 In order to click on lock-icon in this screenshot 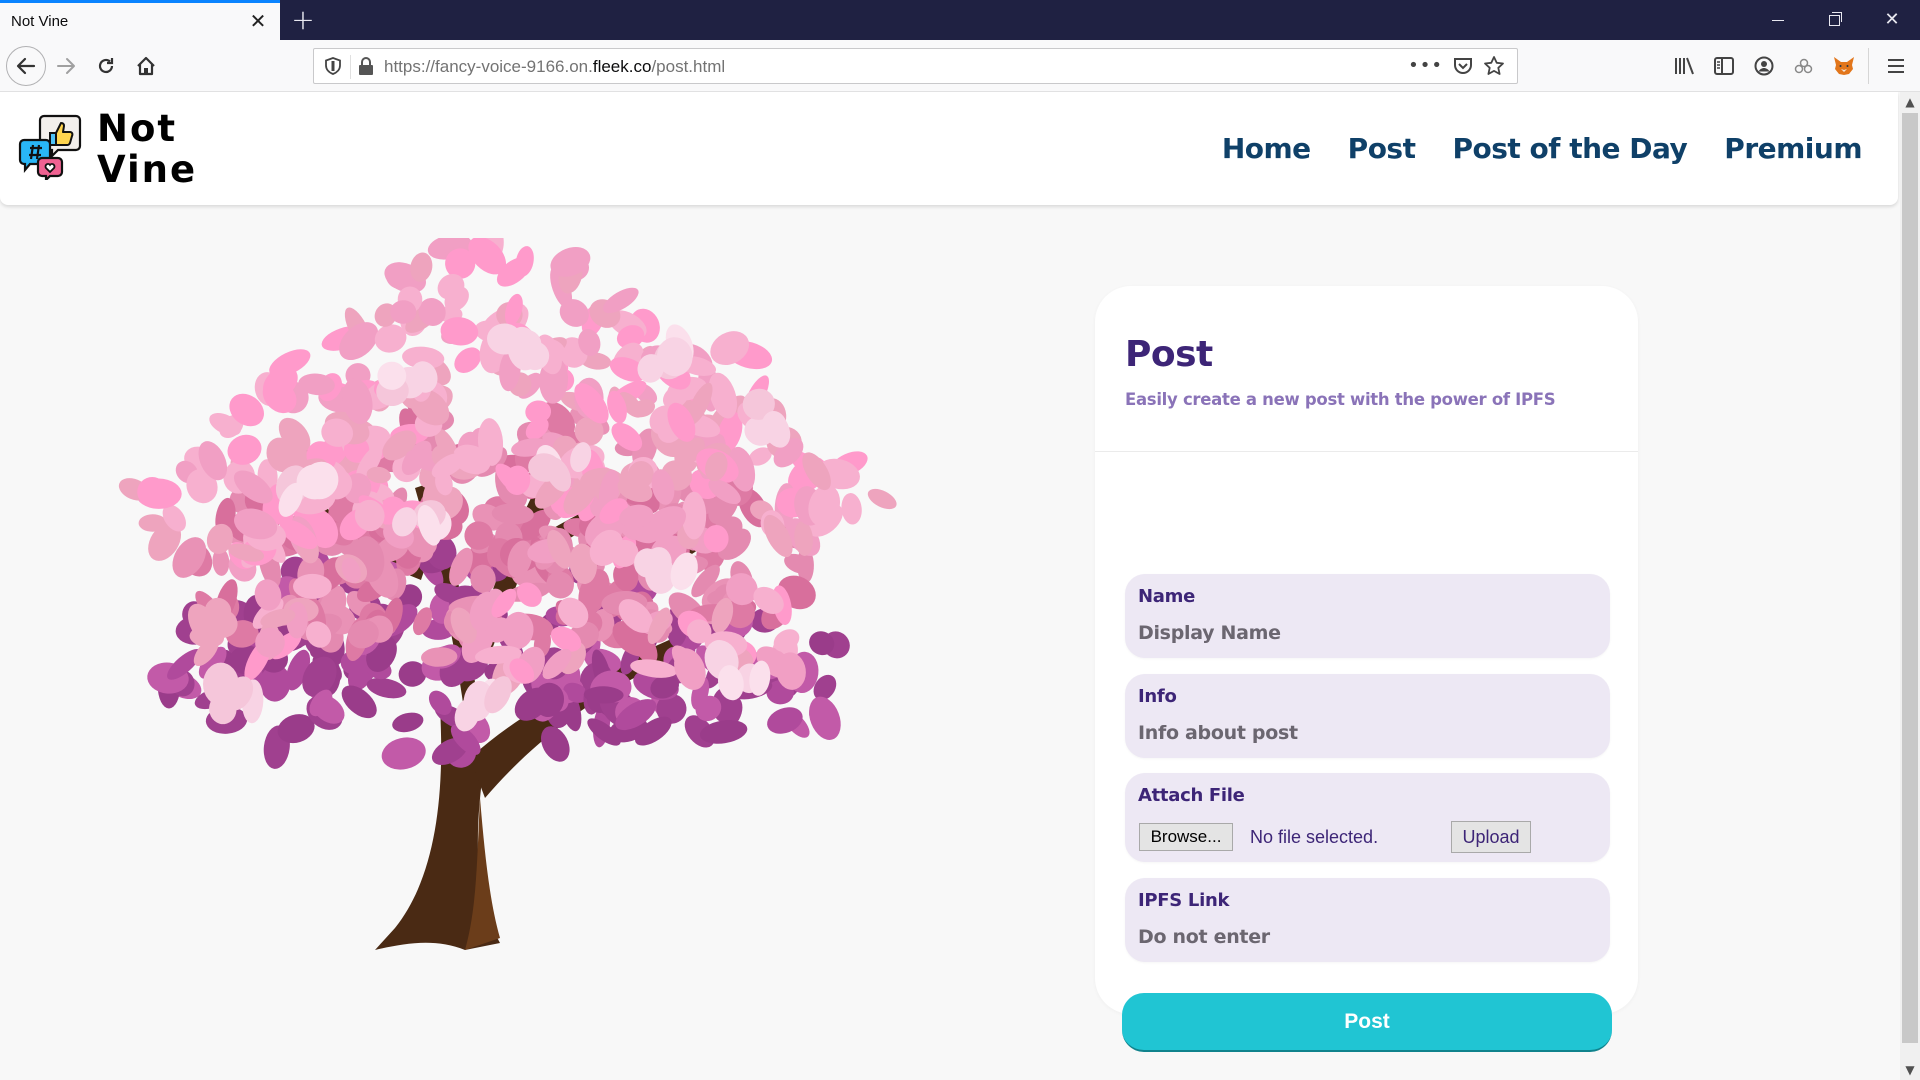, I will do `click(366, 66)`.